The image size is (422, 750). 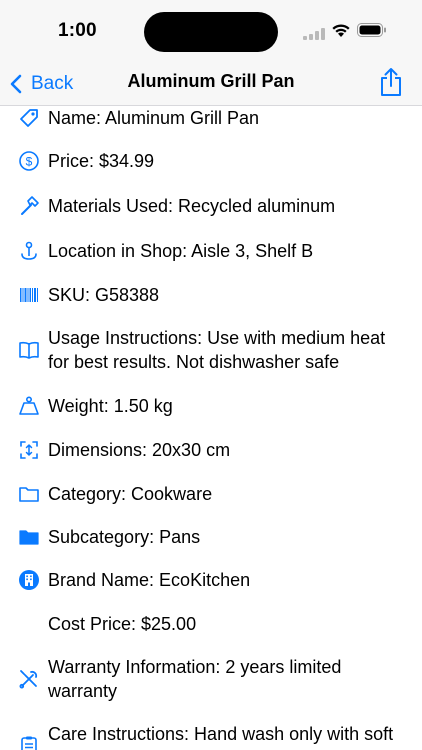 What do you see at coordinates (124, 537) in the screenshot?
I see `list-item-text: Subcategory: Pans` at bounding box center [124, 537].